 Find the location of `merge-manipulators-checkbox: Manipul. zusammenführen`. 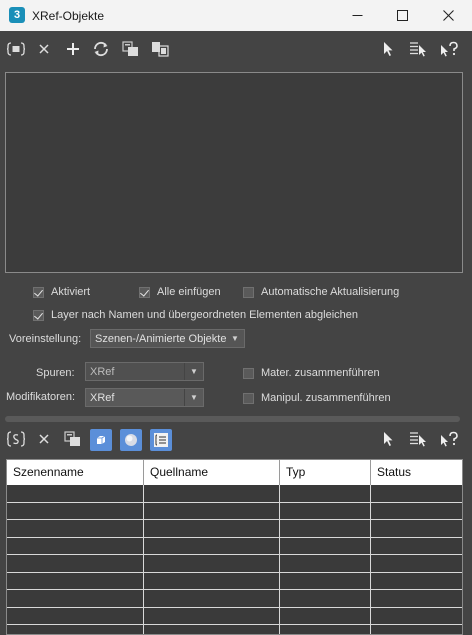

merge-manipulators-checkbox: Manipul. zusammenführen is located at coordinates (317, 398).